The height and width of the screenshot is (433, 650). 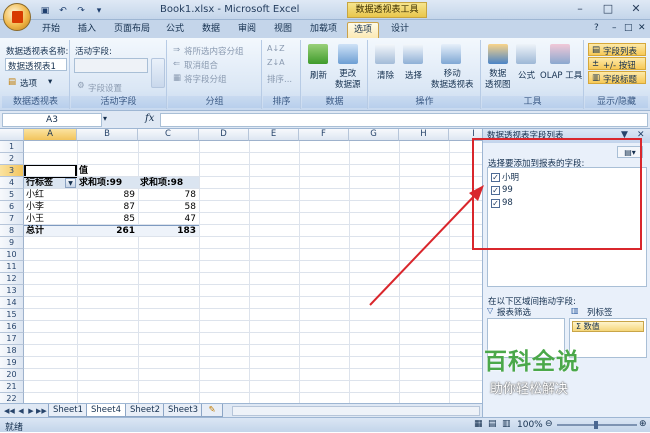 I want to click on sheet-tab: Sheet2, so click(x=145, y=410).